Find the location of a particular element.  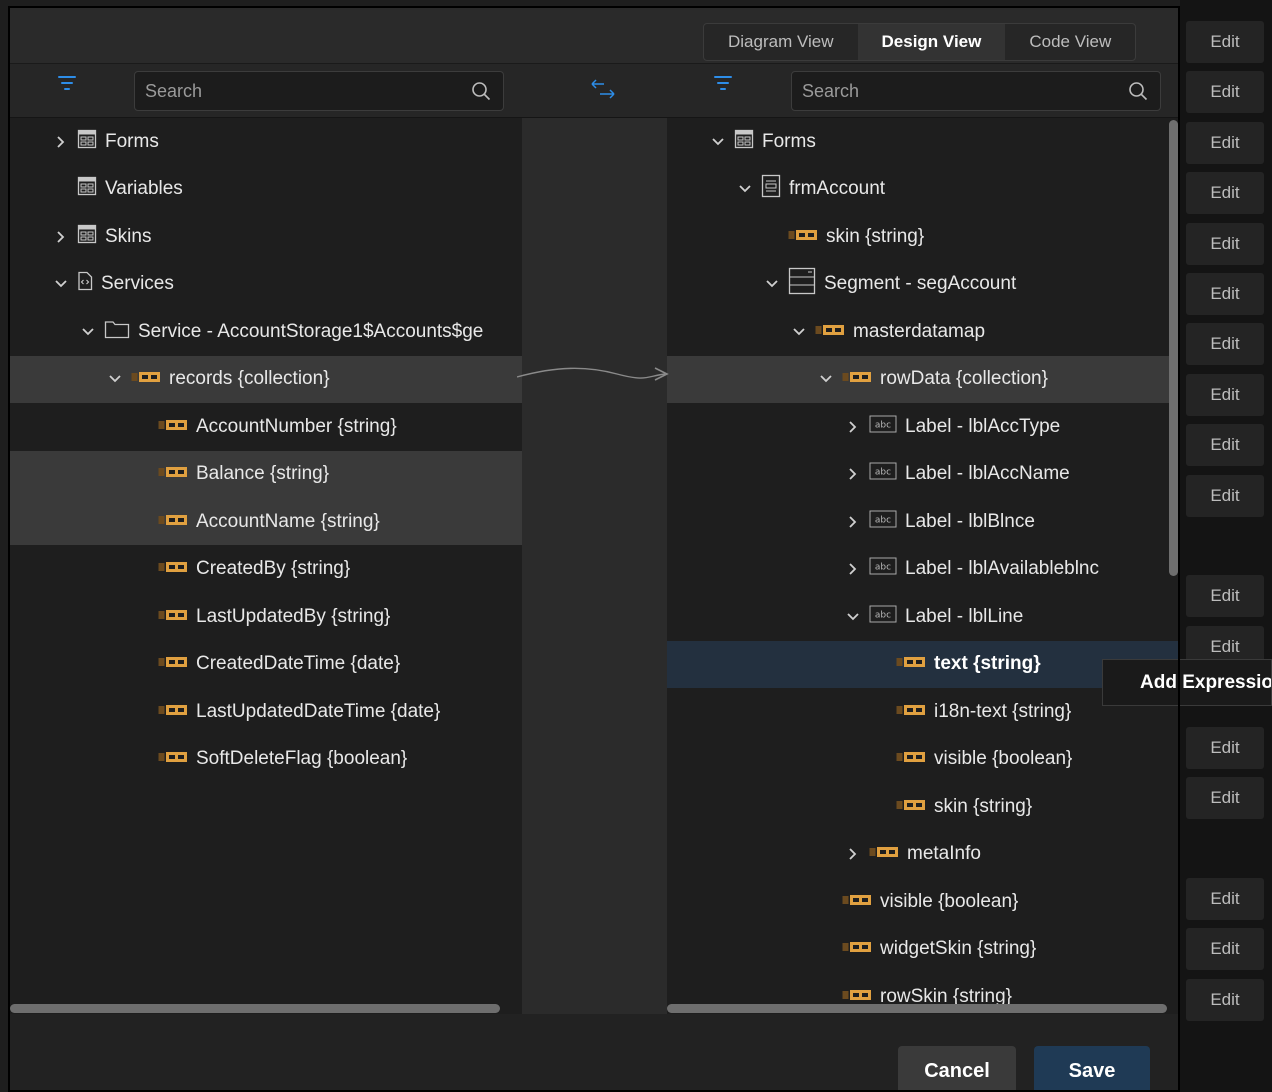

source-tree-row: Balance {string} is located at coordinates (266, 474).